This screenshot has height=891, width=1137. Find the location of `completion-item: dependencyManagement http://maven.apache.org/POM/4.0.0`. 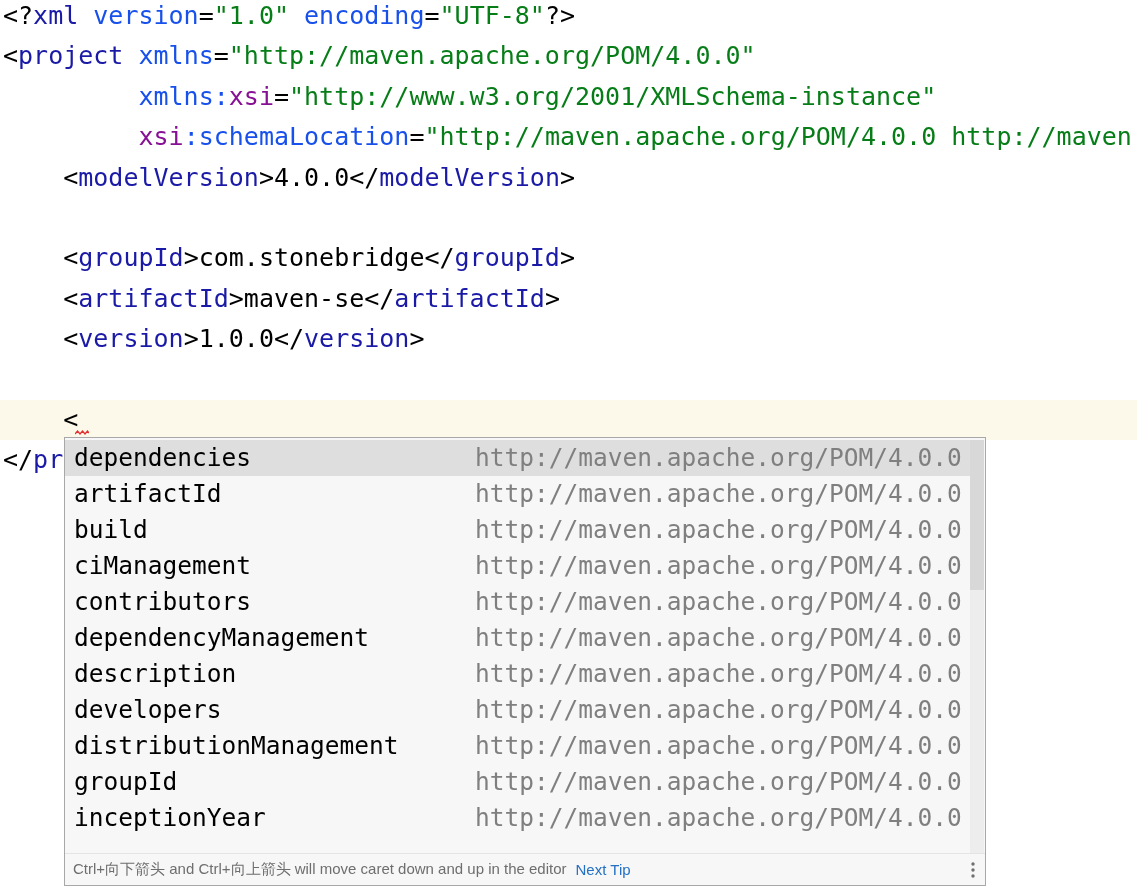

completion-item: dependencyManagement http://maven.apache.org/POM/4.0.0 is located at coordinates (517, 638).